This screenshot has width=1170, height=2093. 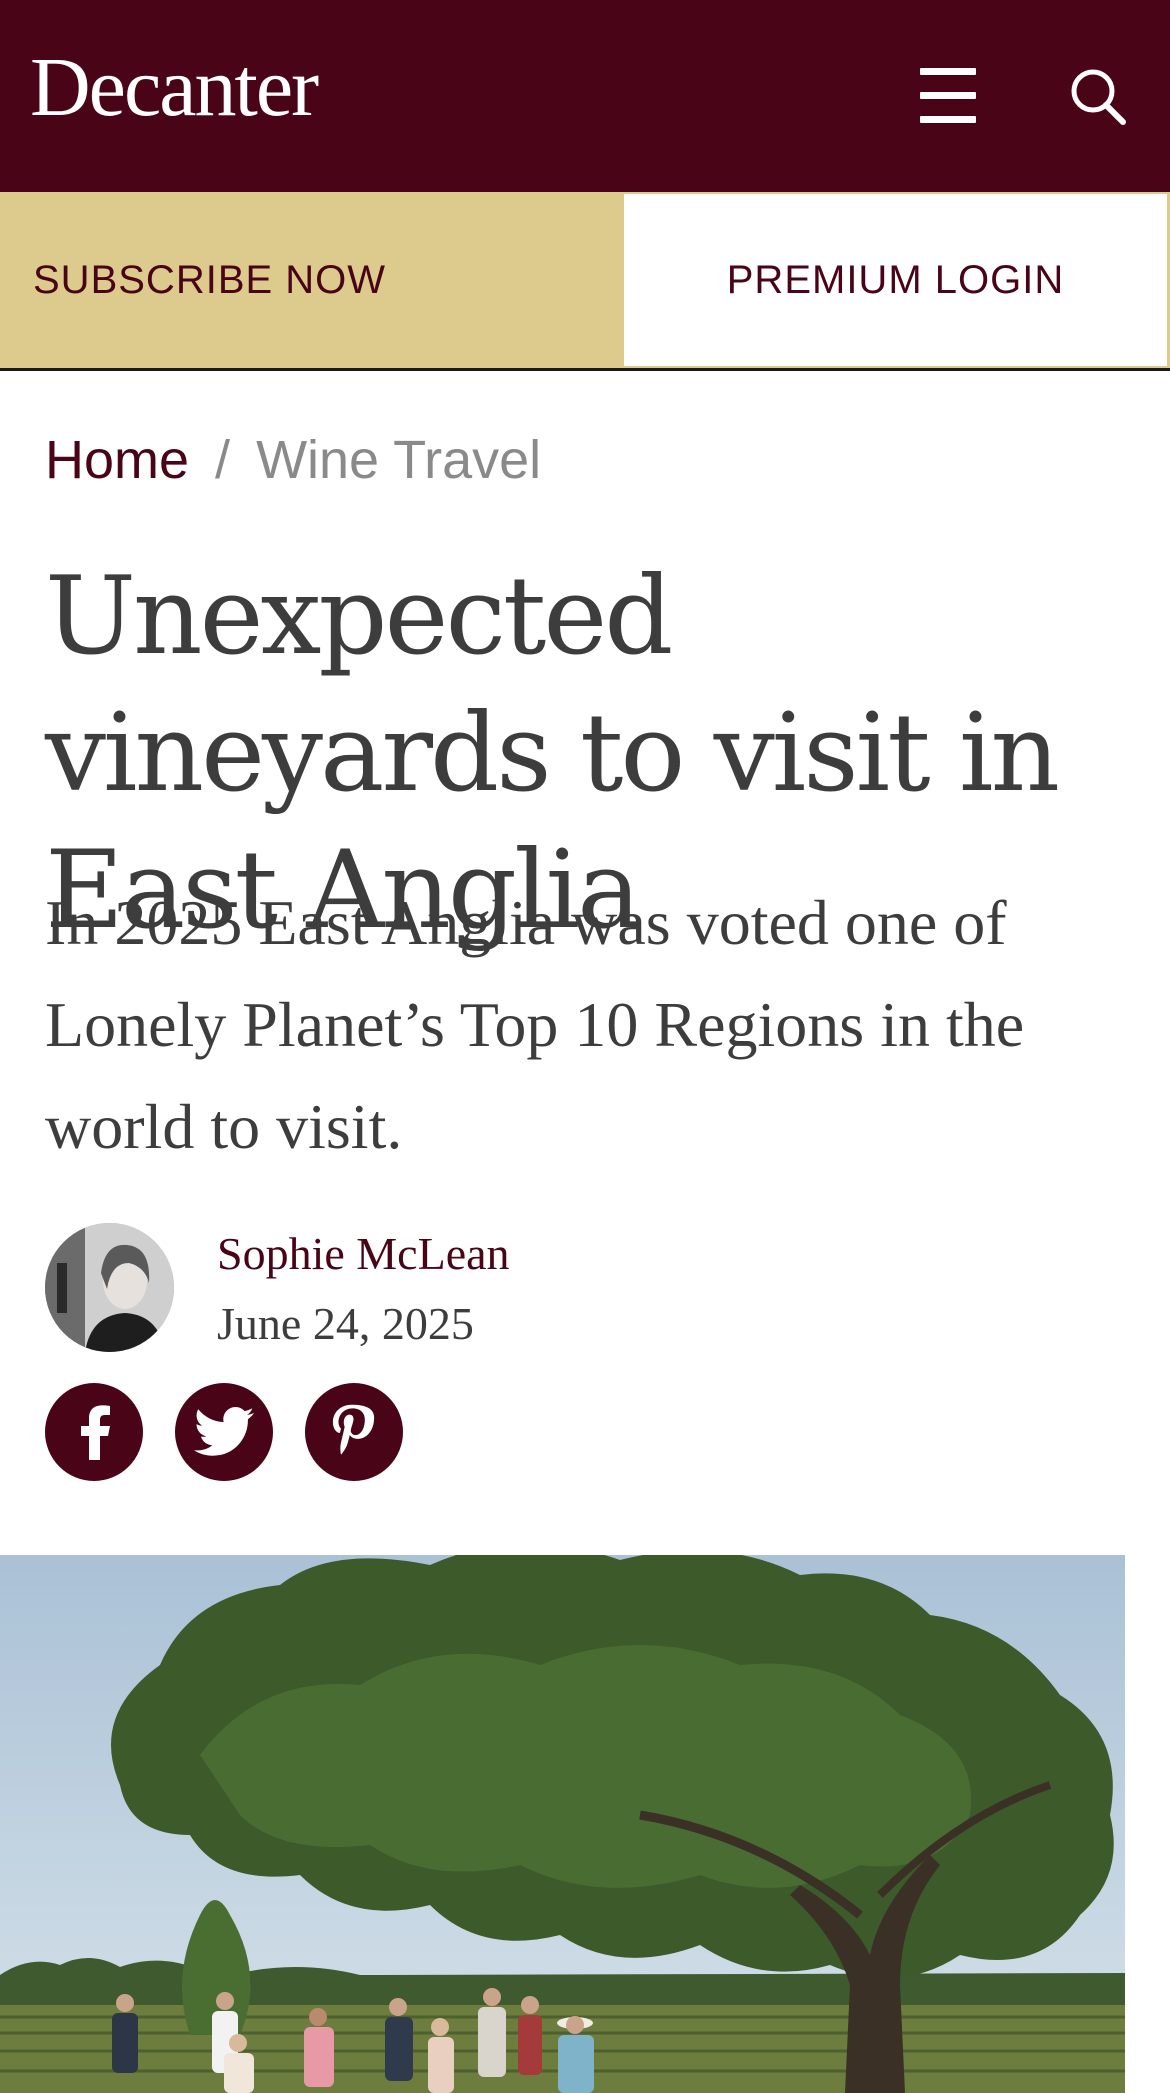 What do you see at coordinates (363, 1254) in the screenshot?
I see `author-name-link: Sophie McLean` at bounding box center [363, 1254].